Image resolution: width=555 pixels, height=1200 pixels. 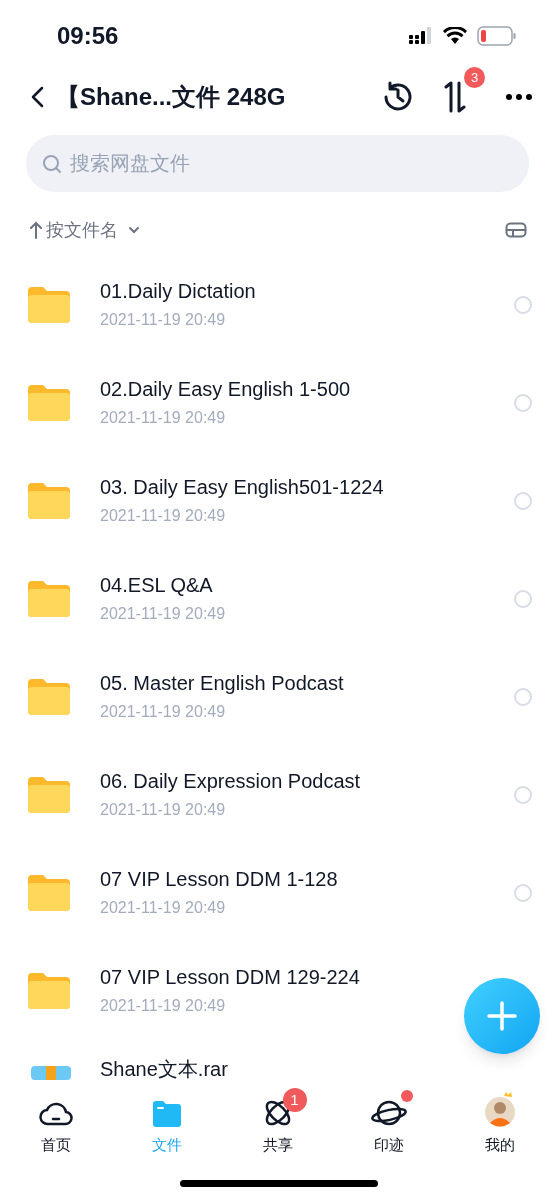 I want to click on view-toggle-icon, so click(x=516, y=230).